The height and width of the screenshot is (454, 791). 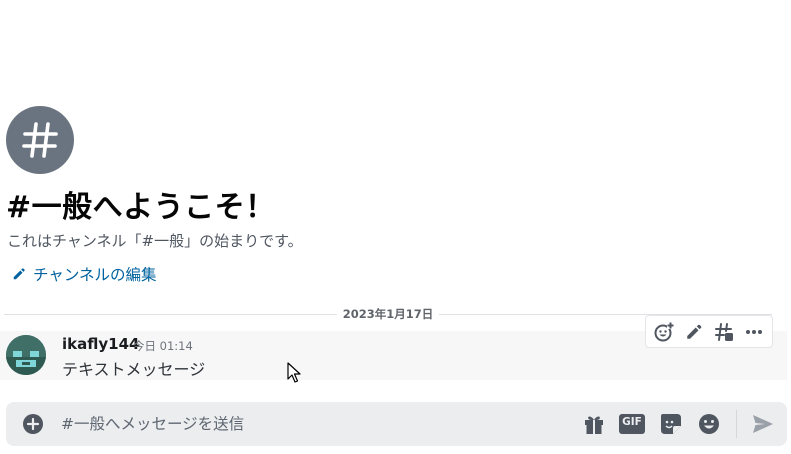 What do you see at coordinates (736, 424) in the screenshot?
I see `composer-separator` at bounding box center [736, 424].